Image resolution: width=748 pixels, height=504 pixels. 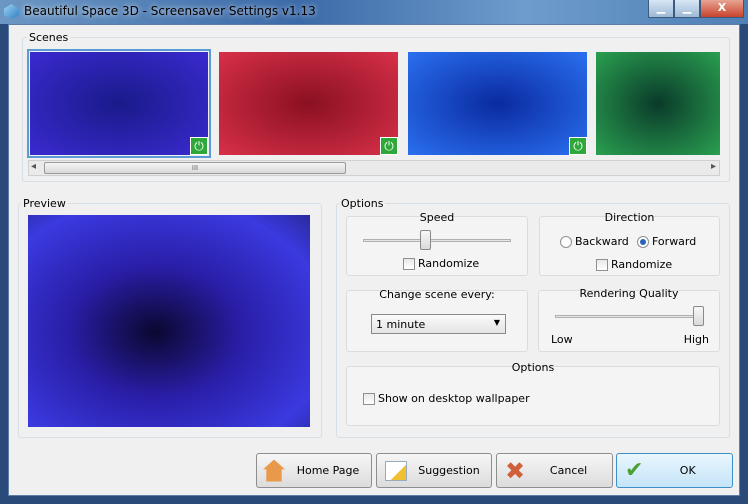 What do you see at coordinates (634, 470) in the screenshot?
I see `checkmark-icon: ✔` at bounding box center [634, 470].